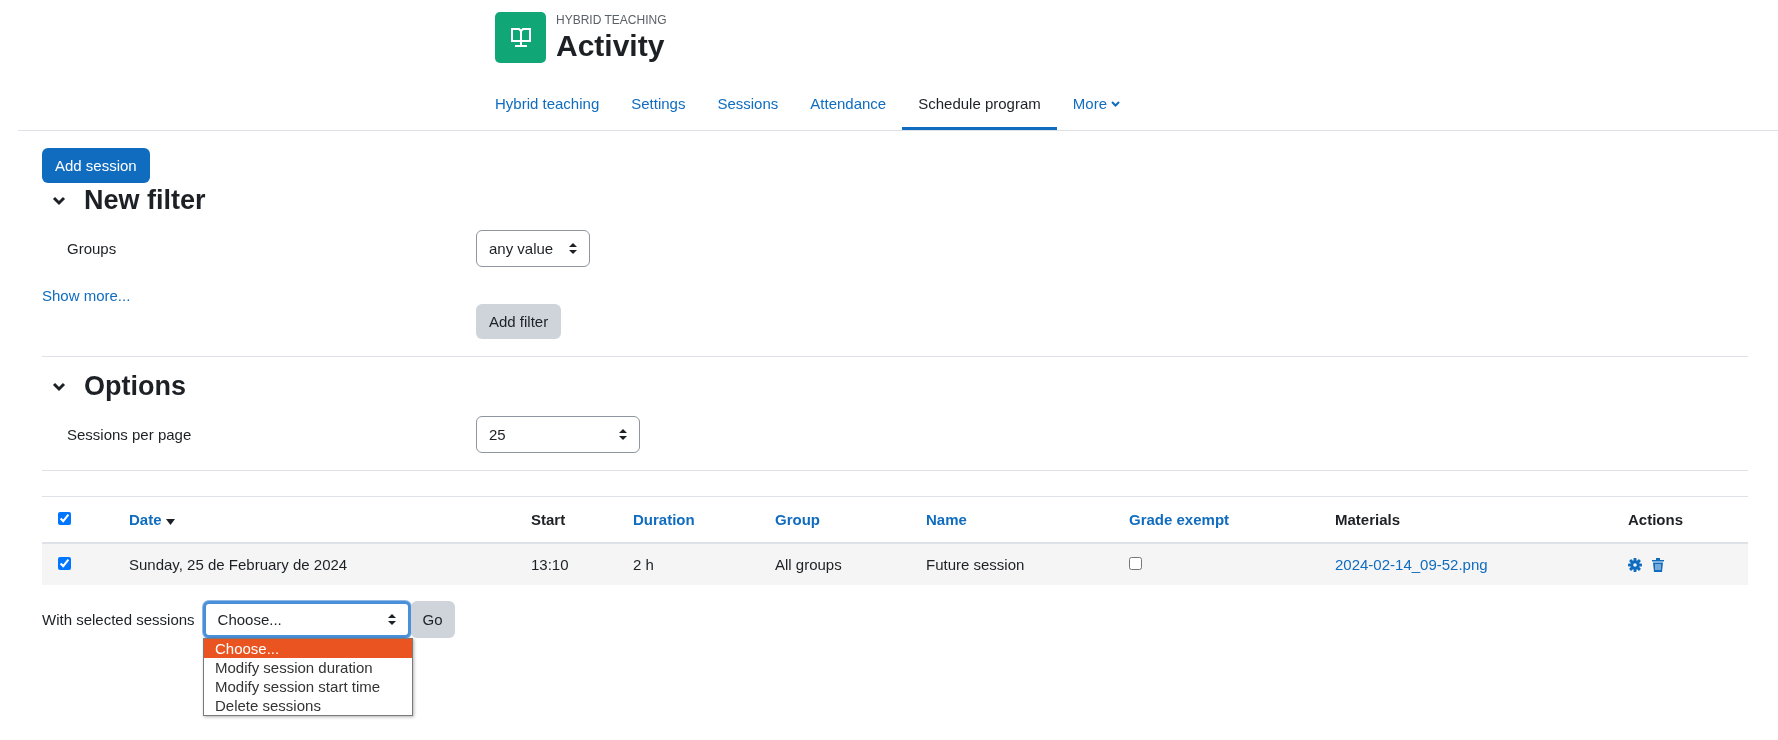 The height and width of the screenshot is (740, 1778). I want to click on dropdown-option: Modify session duration, so click(308, 667).